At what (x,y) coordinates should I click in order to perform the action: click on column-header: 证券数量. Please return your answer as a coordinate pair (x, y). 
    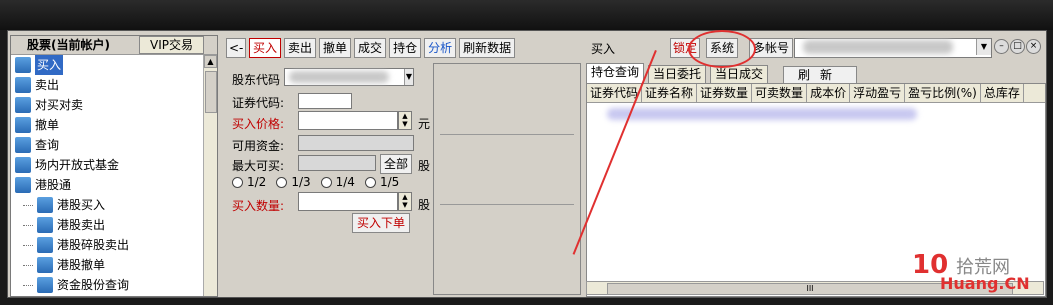
    Looking at the image, I should click on (725, 93).